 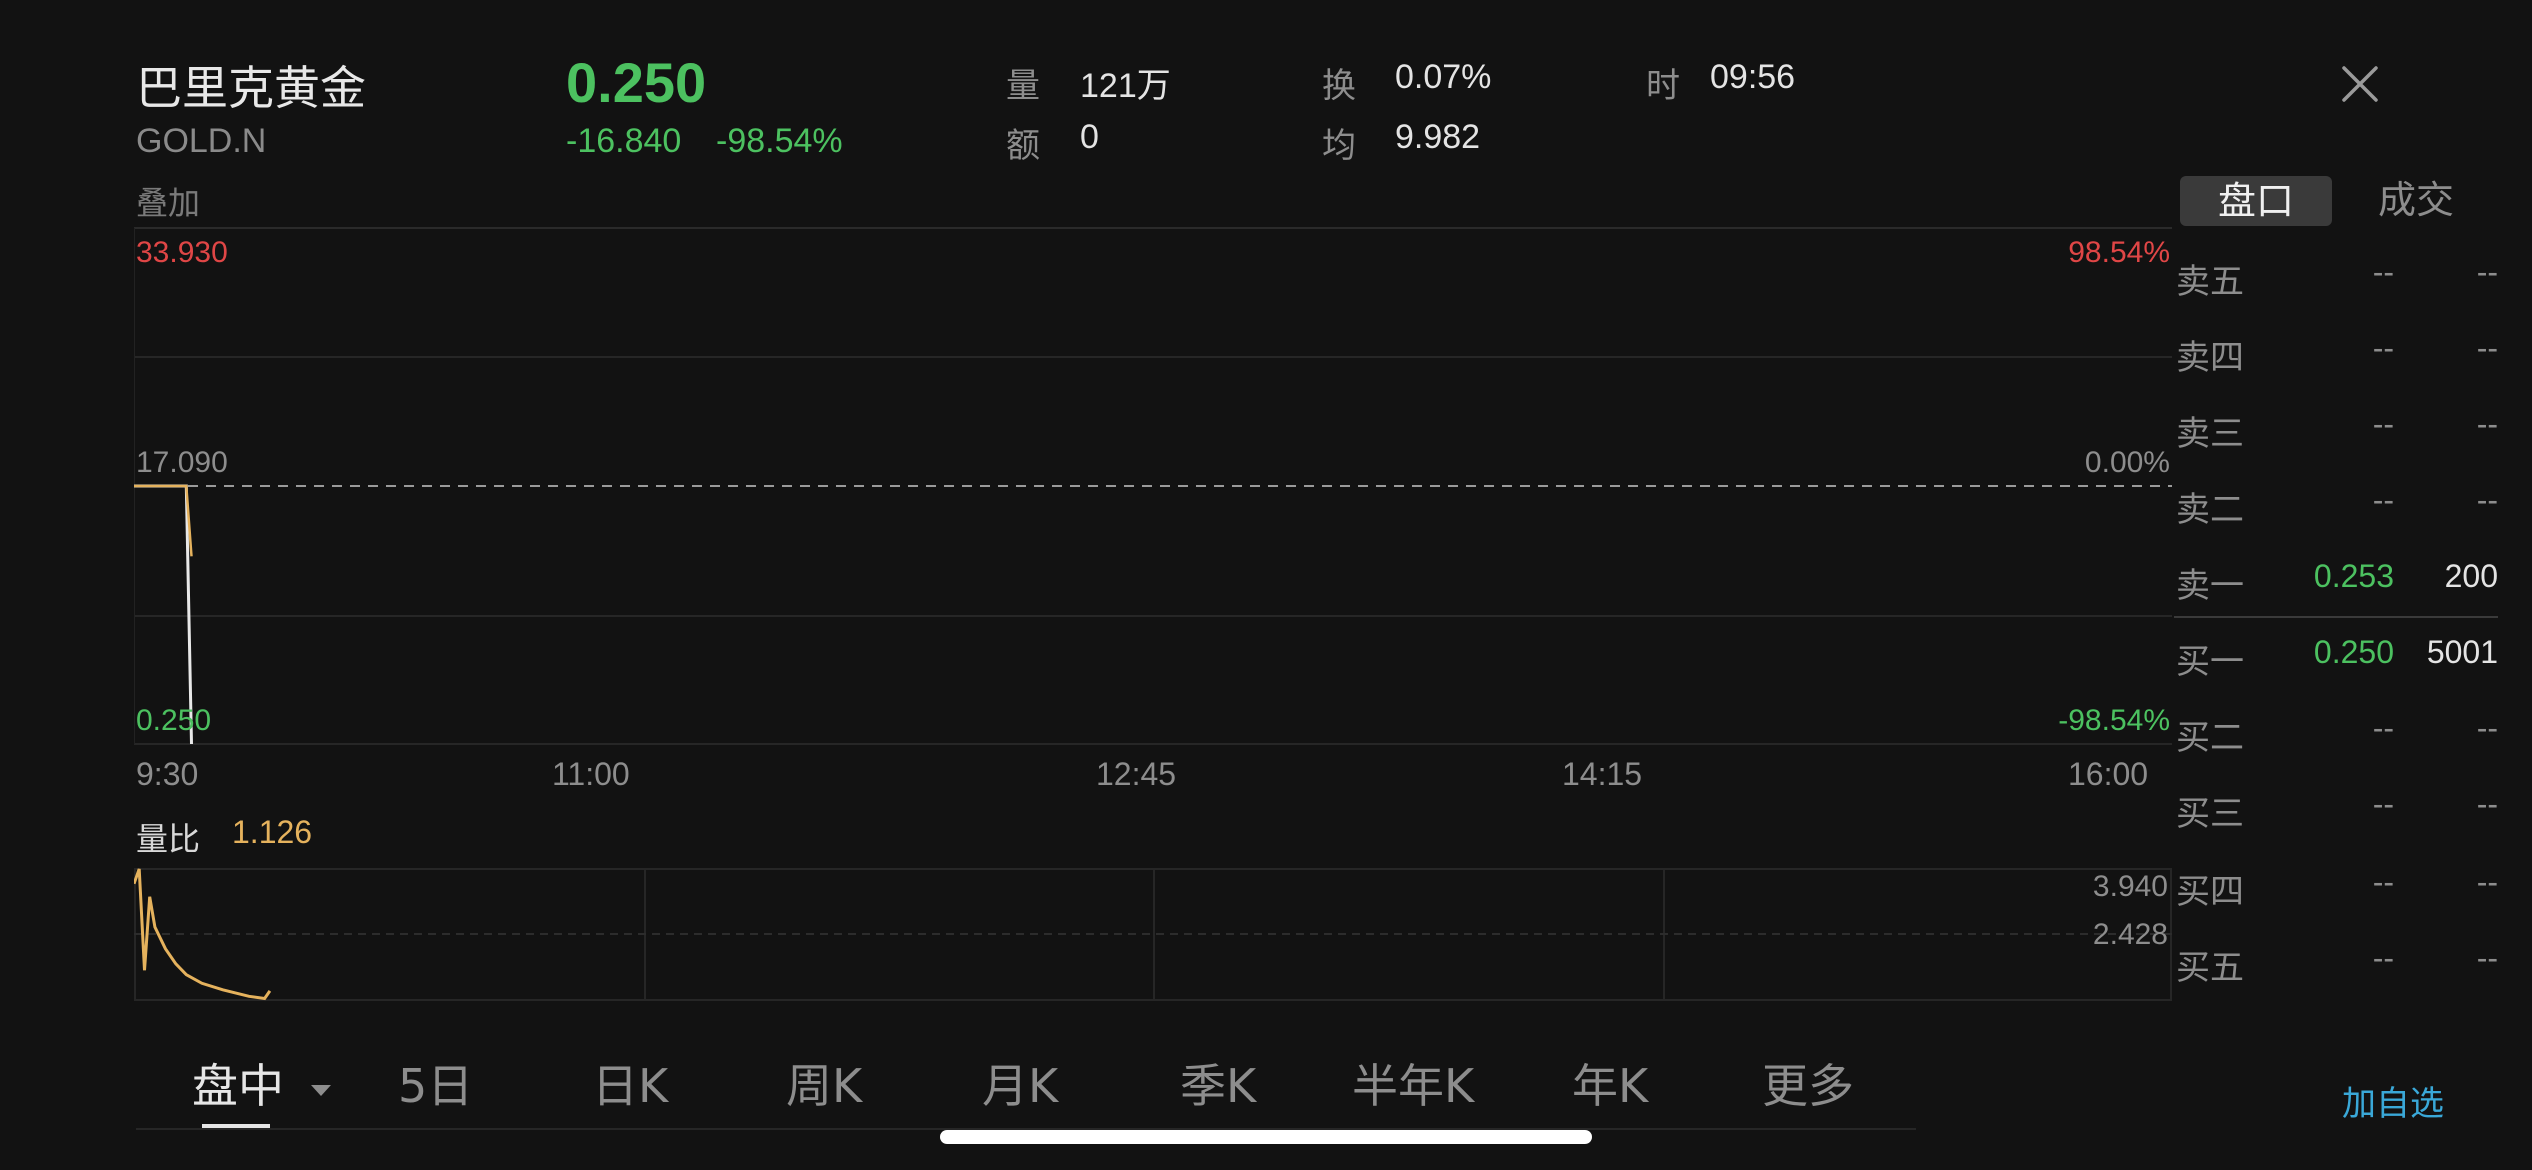 I want to click on chart-mid-price: 17.090, so click(x=182, y=462).